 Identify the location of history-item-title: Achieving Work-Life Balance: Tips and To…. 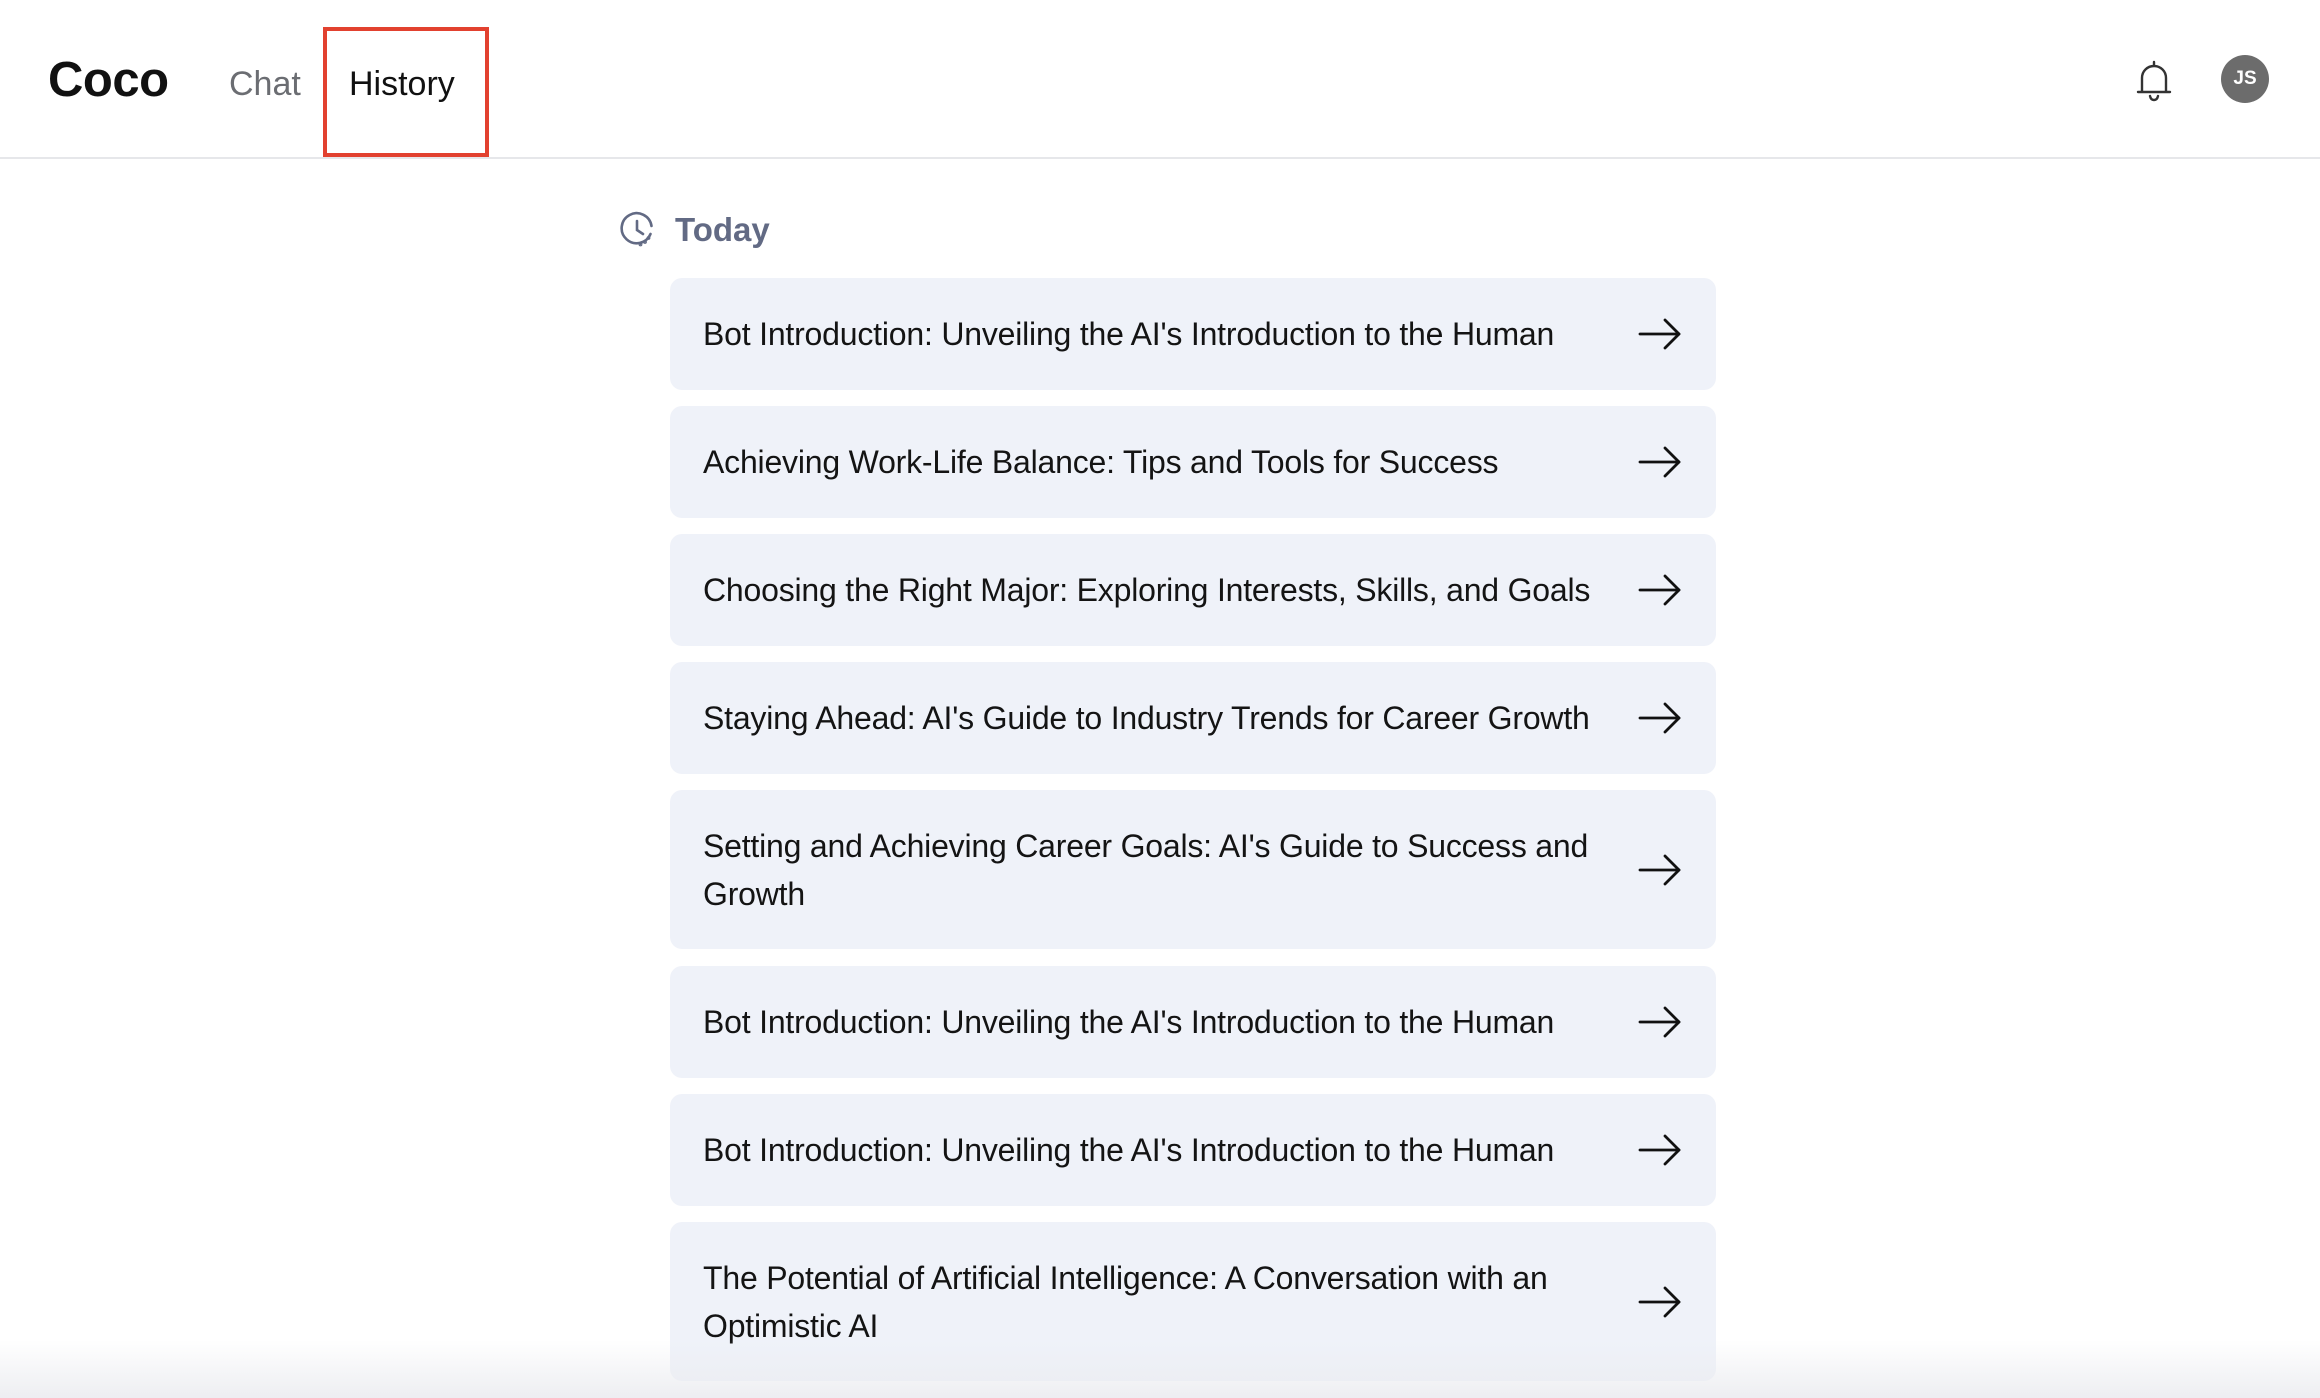
(1101, 462).